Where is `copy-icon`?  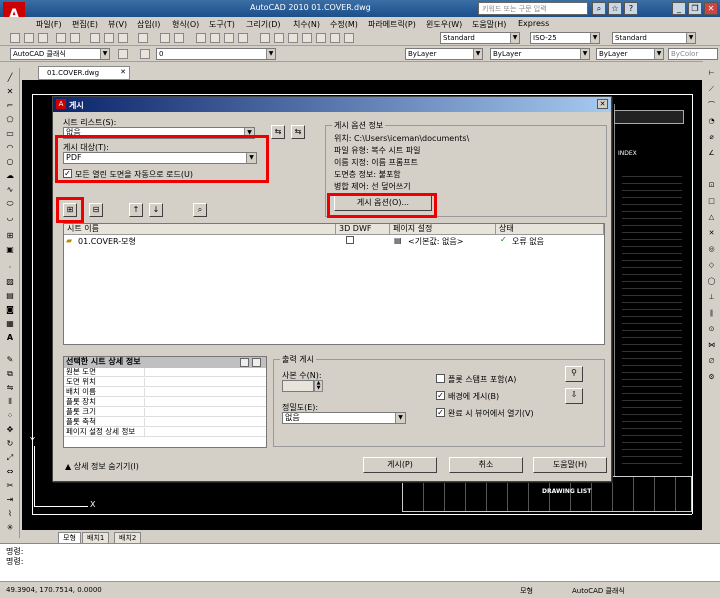
copy-icon is located at coordinates (109, 38).